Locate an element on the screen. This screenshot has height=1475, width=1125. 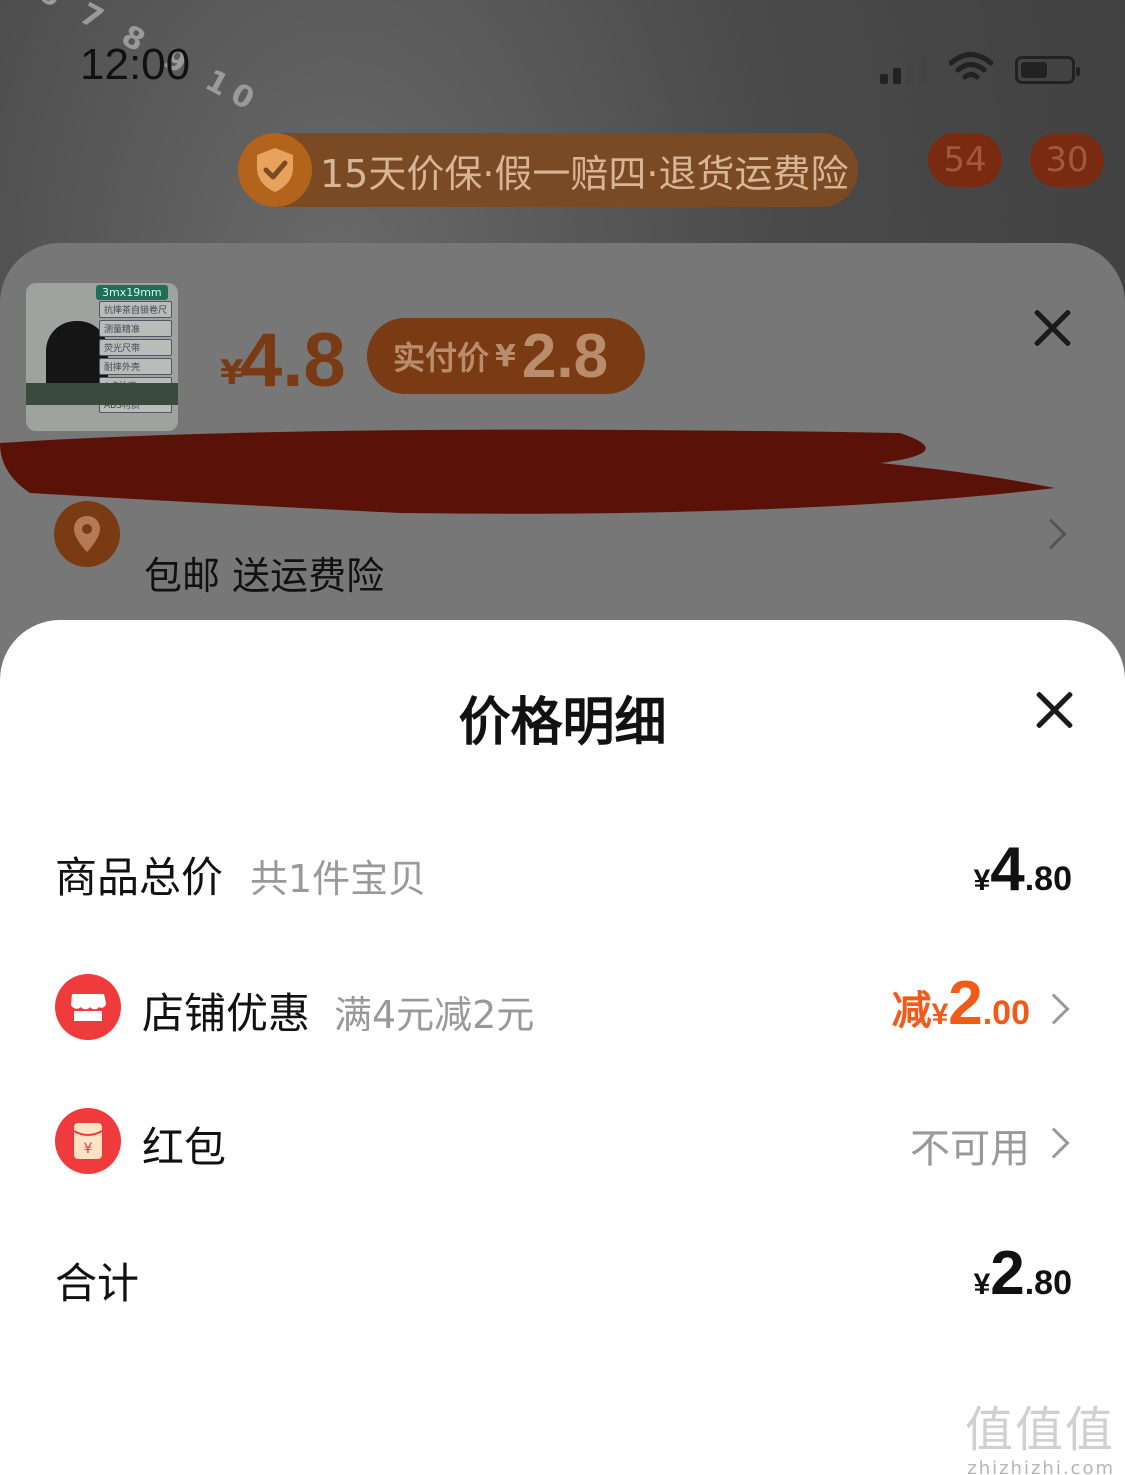
shipping-info: 包邮 送运费险 is located at coordinates (264, 576).